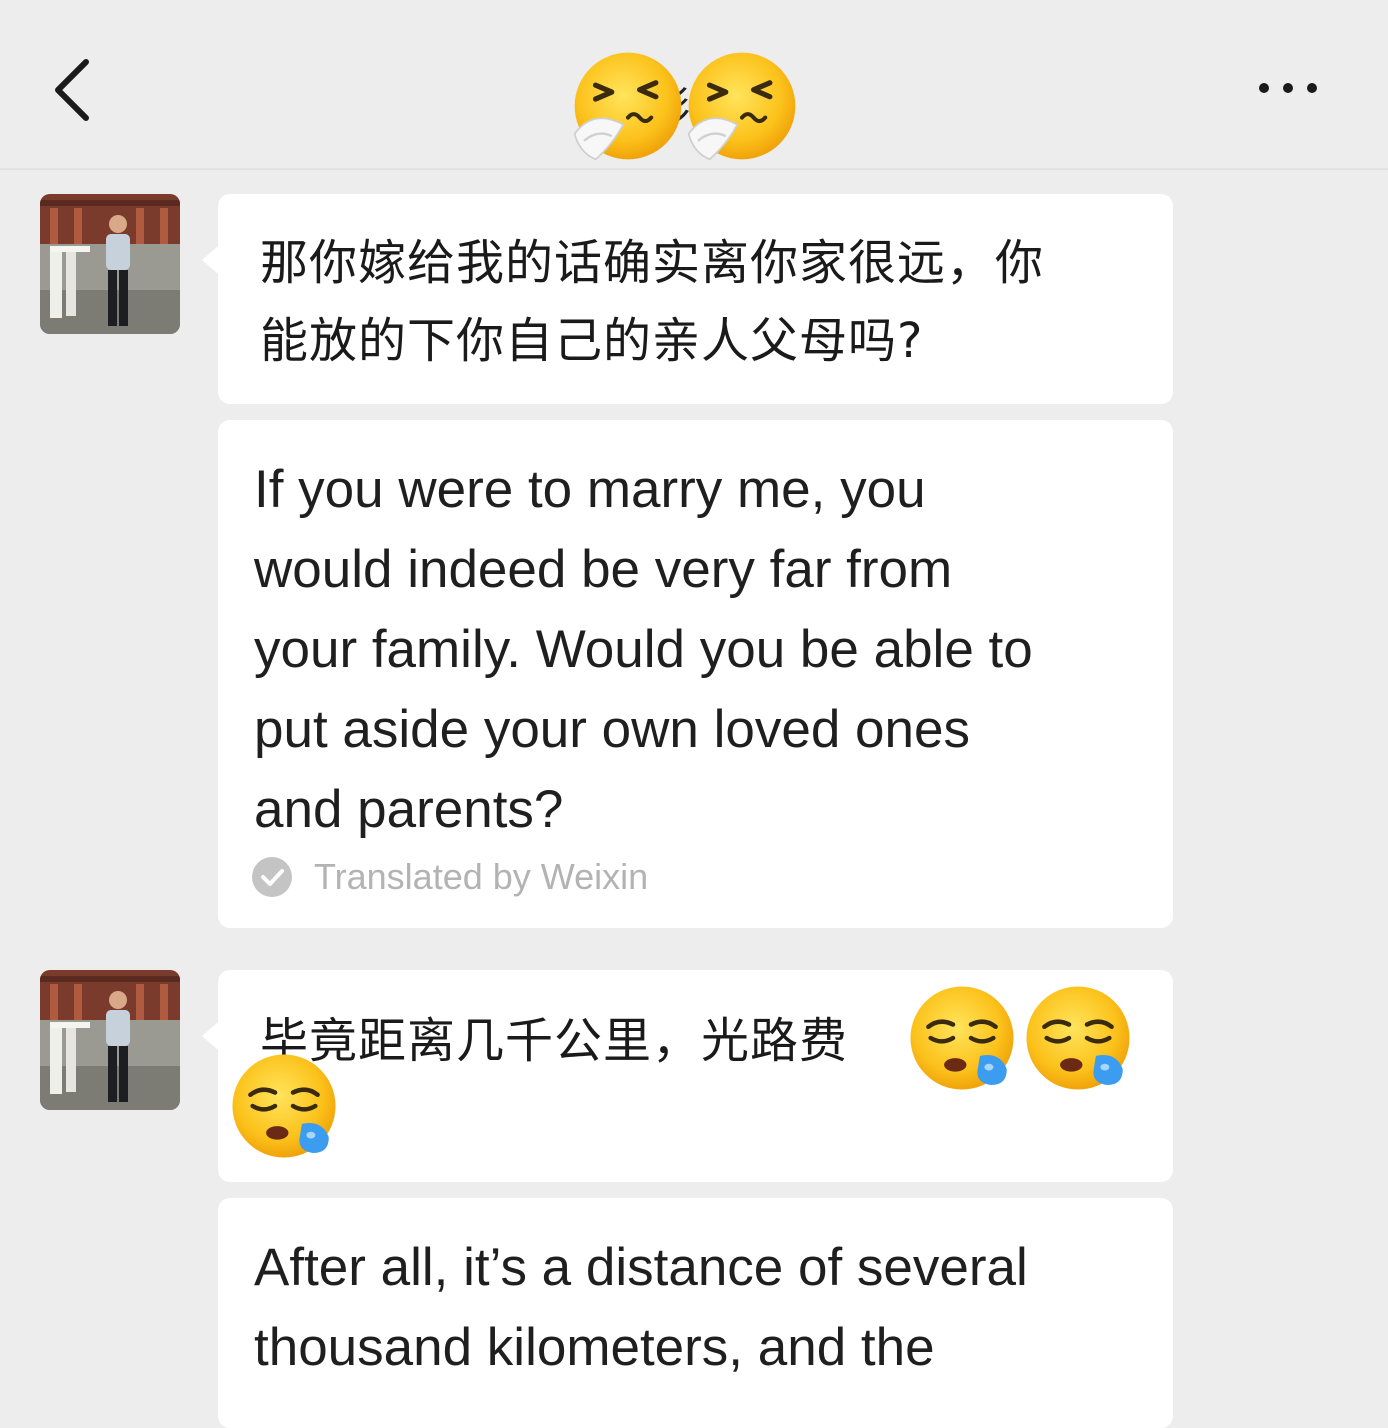 The height and width of the screenshot is (1428, 1388). I want to click on more-options-button, so click(1288, 88).